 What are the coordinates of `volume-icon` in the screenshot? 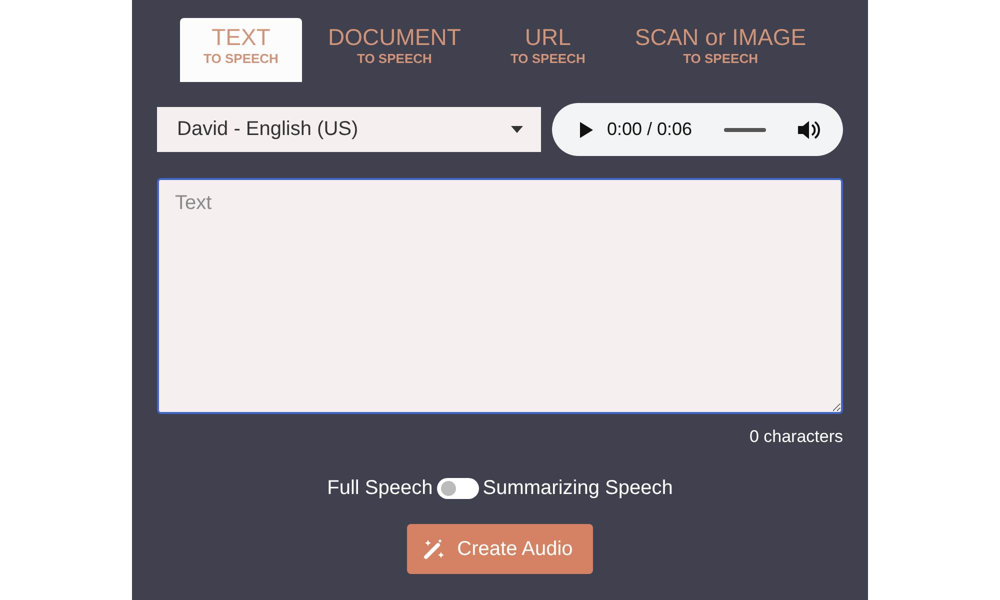 It's located at (809, 130).